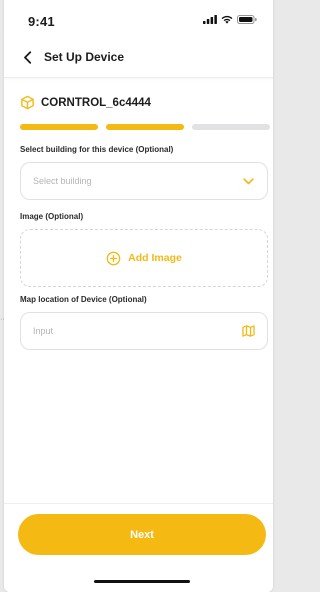 Image resolution: width=320 pixels, height=592 pixels. What do you see at coordinates (27, 102) in the screenshot?
I see `cube-icon` at bounding box center [27, 102].